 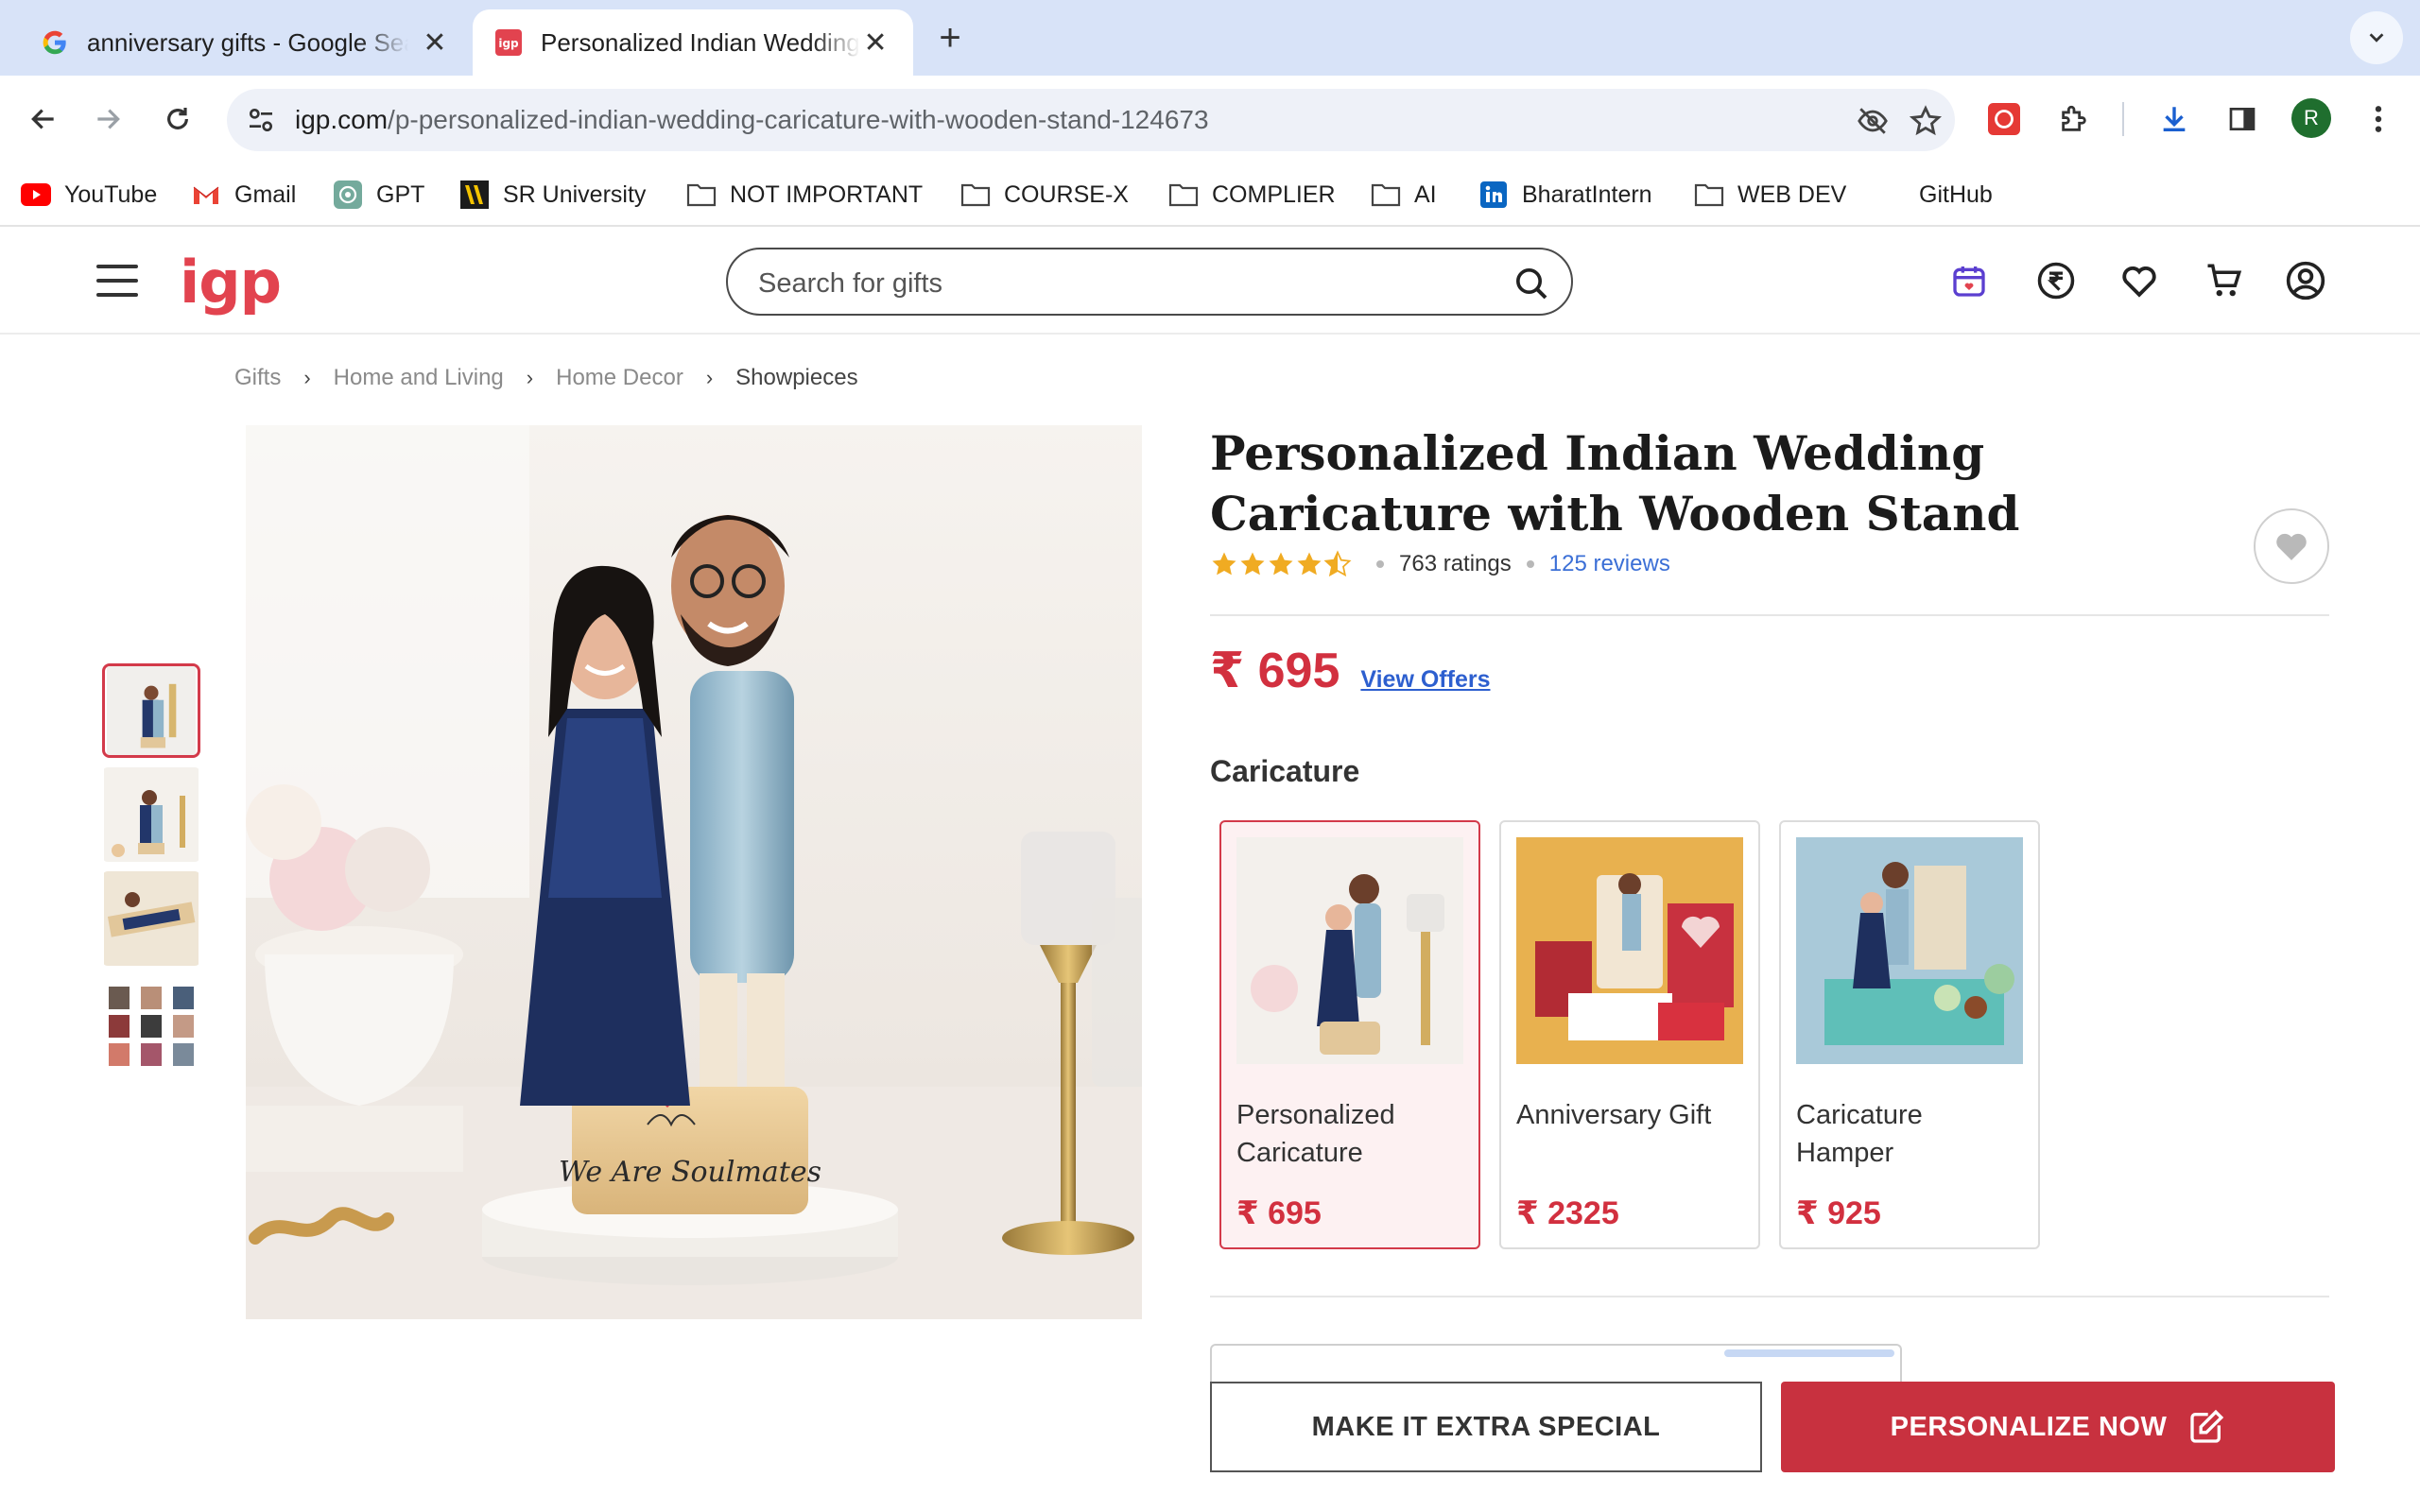 I want to click on bookmark-gpt: GPT, so click(x=378, y=195).